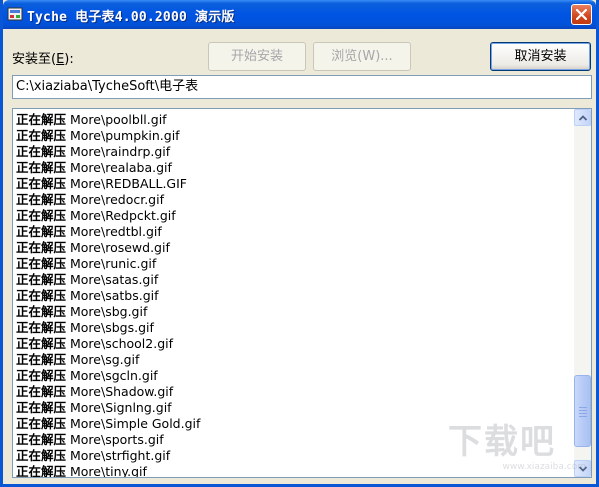 The width and height of the screenshot is (599, 487). What do you see at coordinates (113, 263) in the screenshot?
I see `log-line-file: More\runic.gif` at bounding box center [113, 263].